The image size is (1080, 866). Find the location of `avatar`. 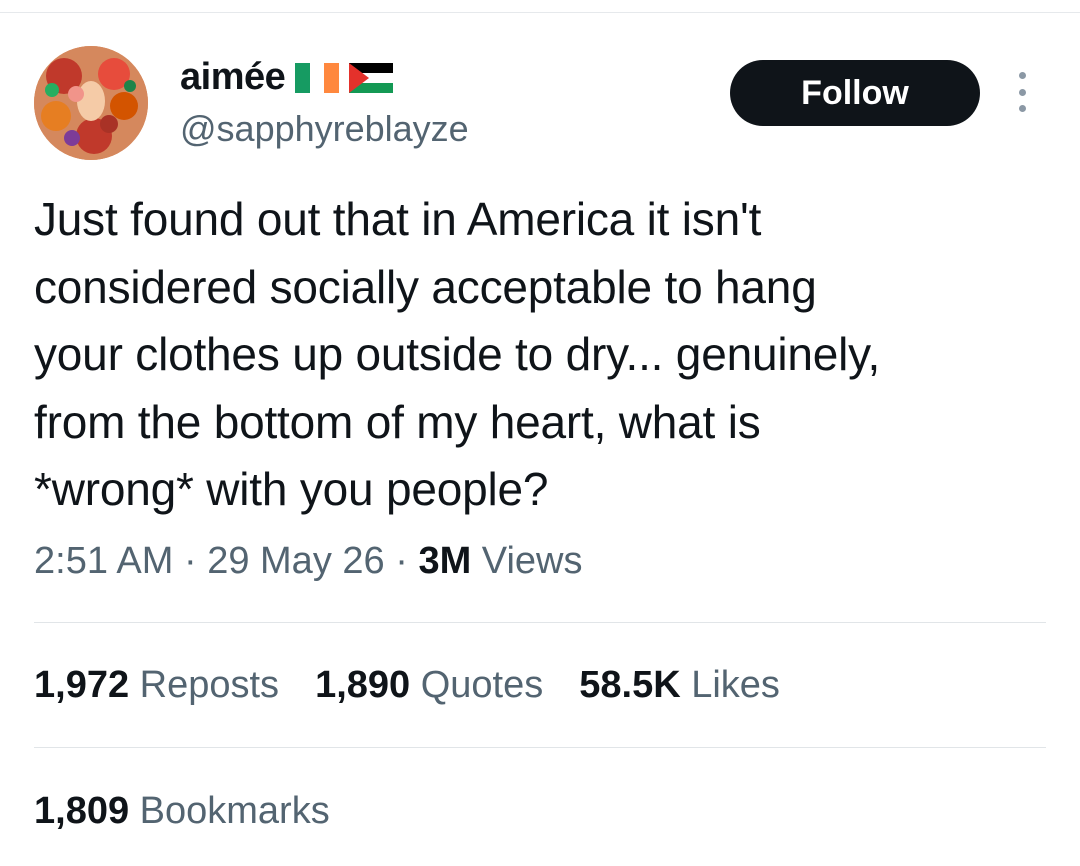

avatar is located at coordinates (91, 103).